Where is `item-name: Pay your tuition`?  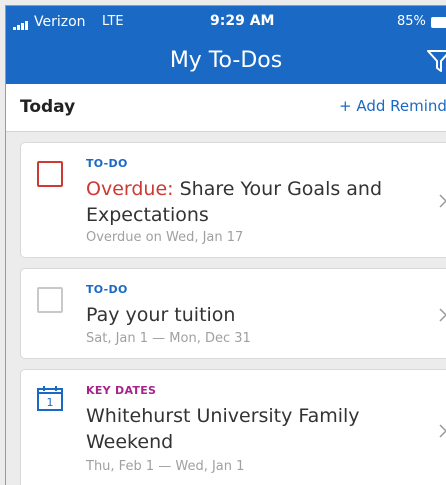 item-name: Pay your tuition is located at coordinates (161, 315).